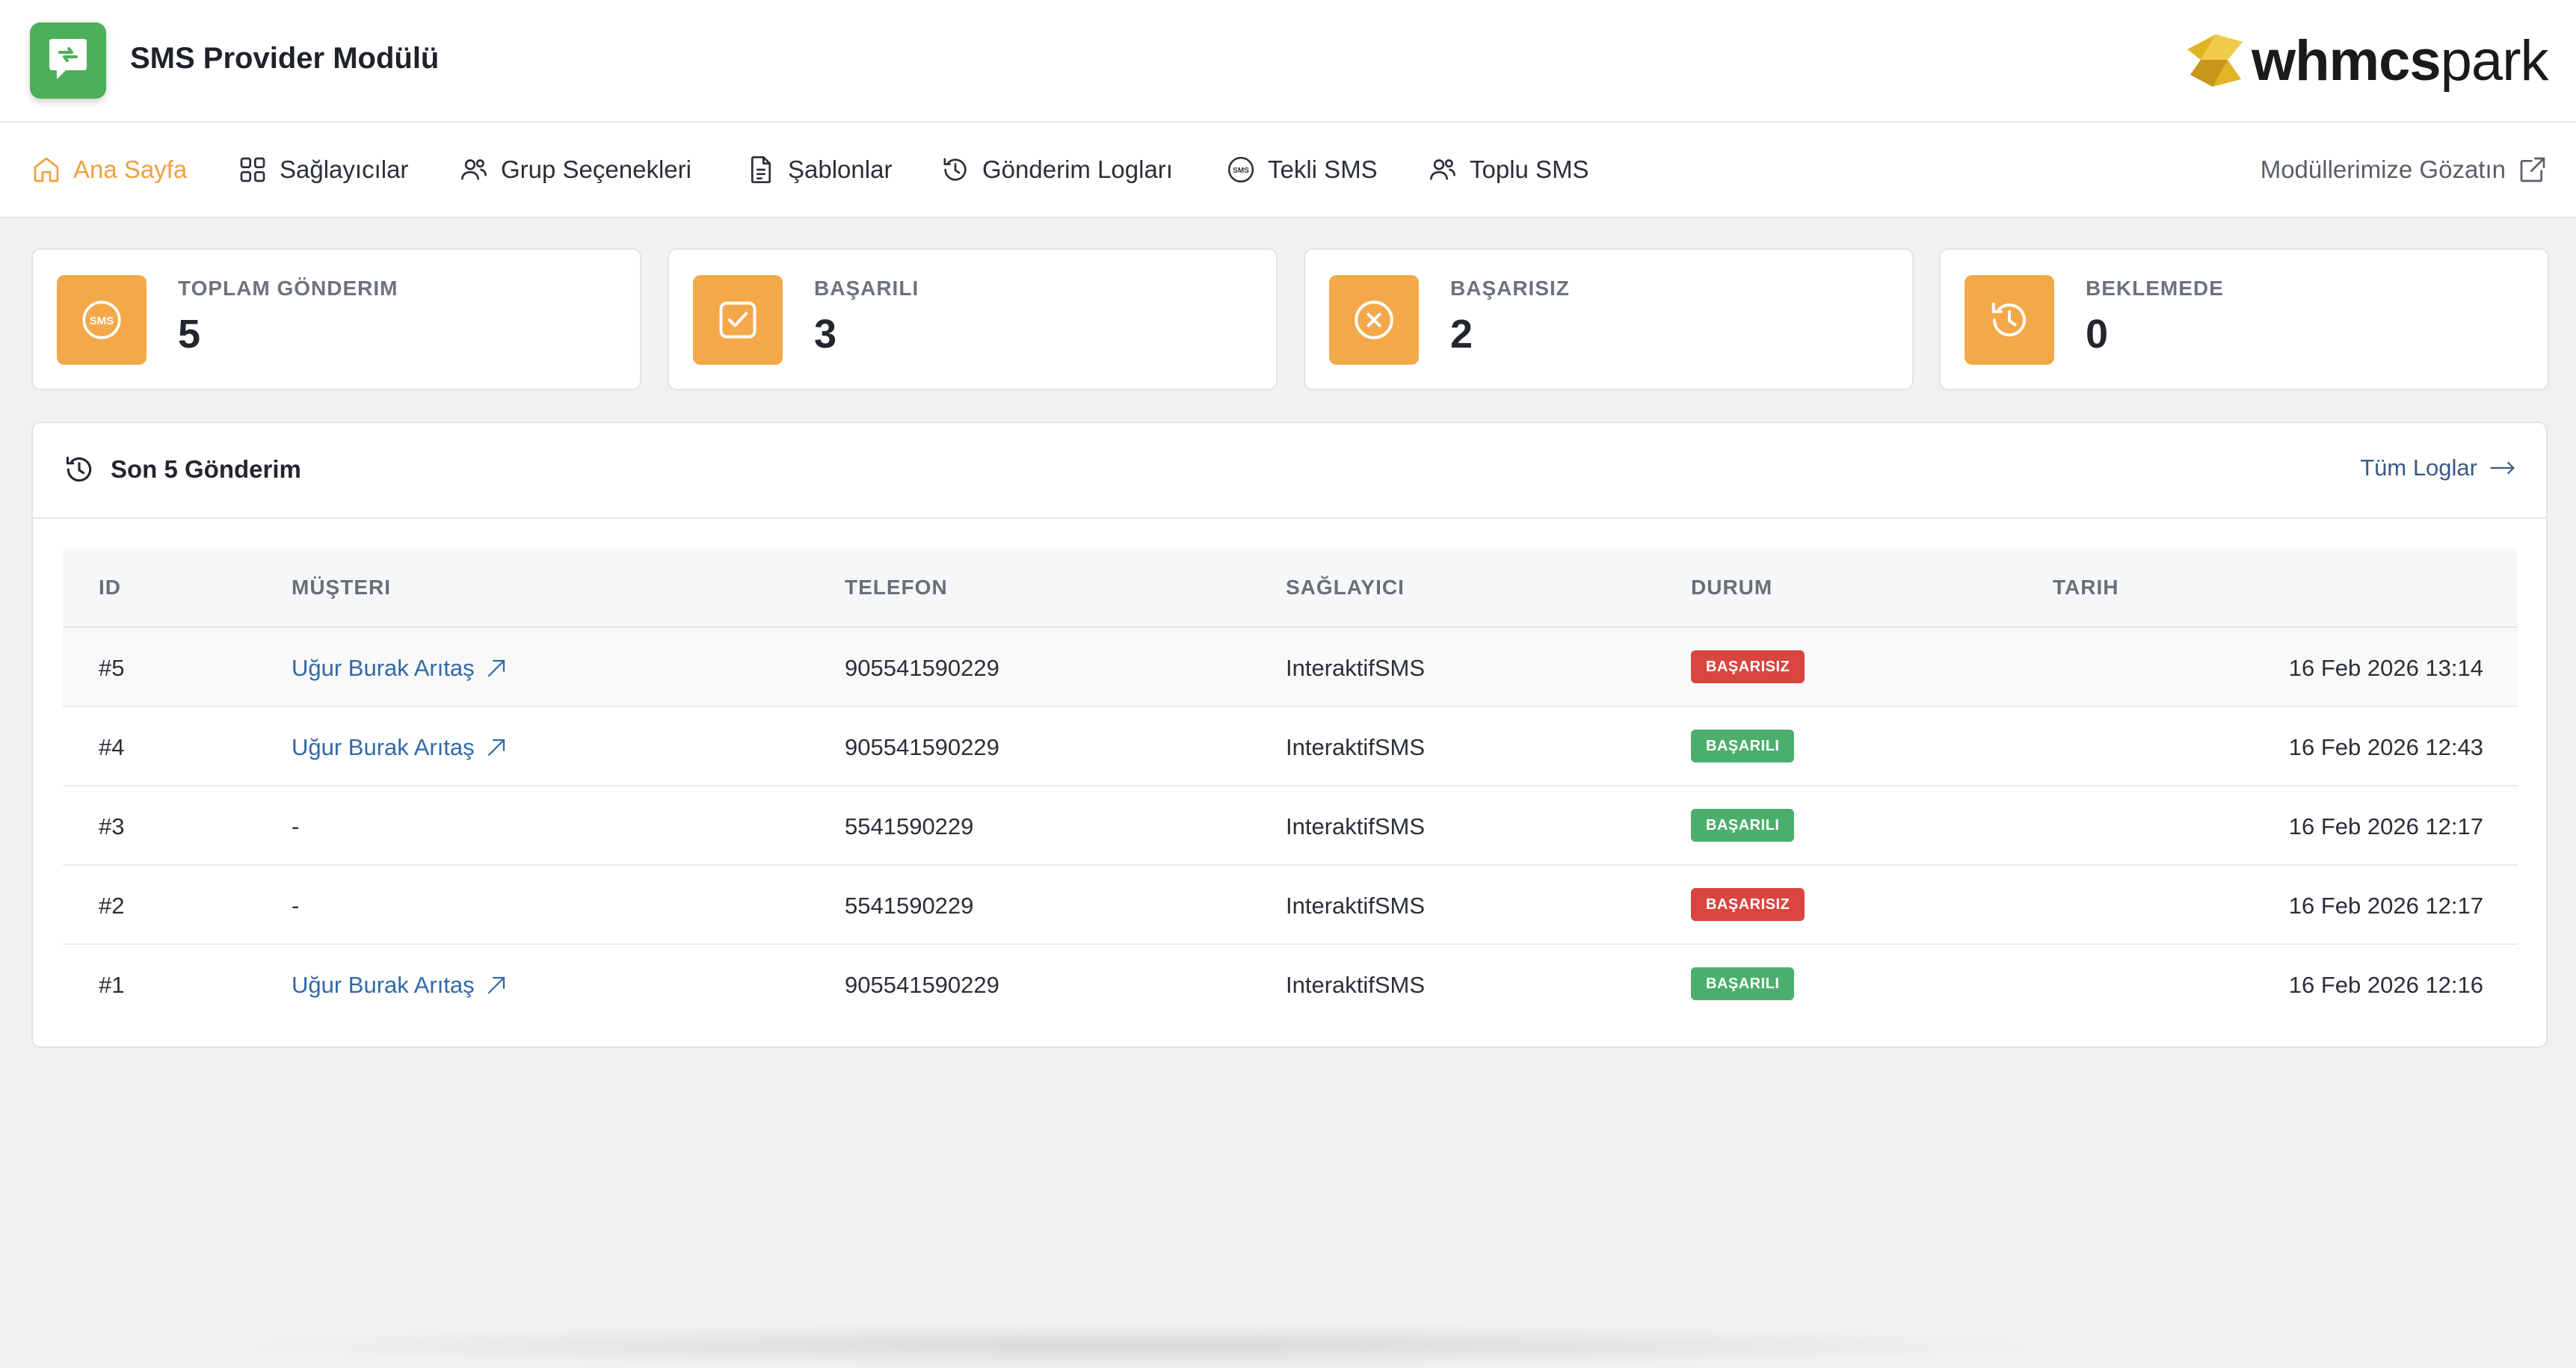 The image size is (2576, 1368). Describe the element at coordinates (336, 319) in the screenshot. I see `stat-card-total: SMS TOPLAM GÖNDERIM 5` at that location.